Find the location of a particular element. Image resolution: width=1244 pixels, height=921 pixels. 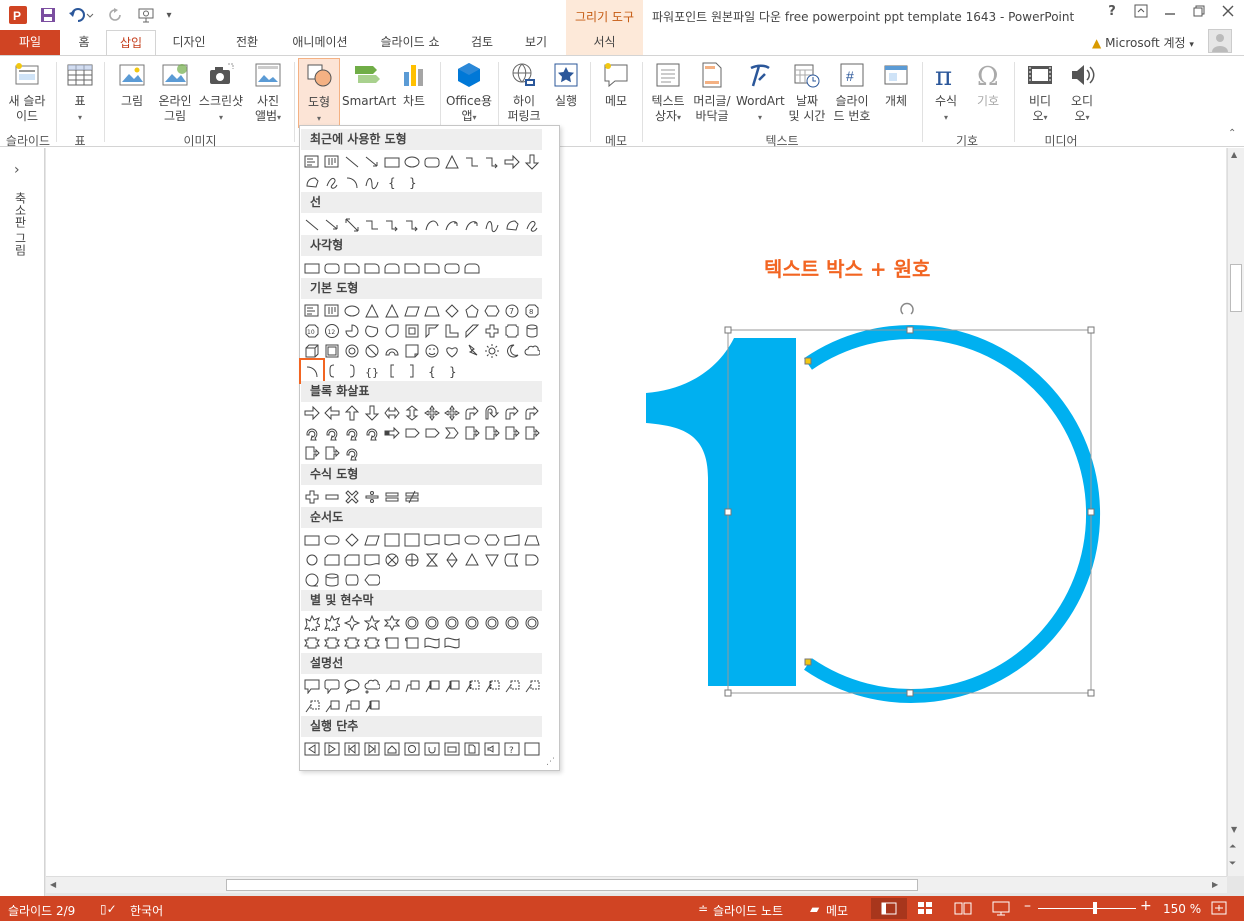

shape-fterm-icon is located at coordinates (332, 540).